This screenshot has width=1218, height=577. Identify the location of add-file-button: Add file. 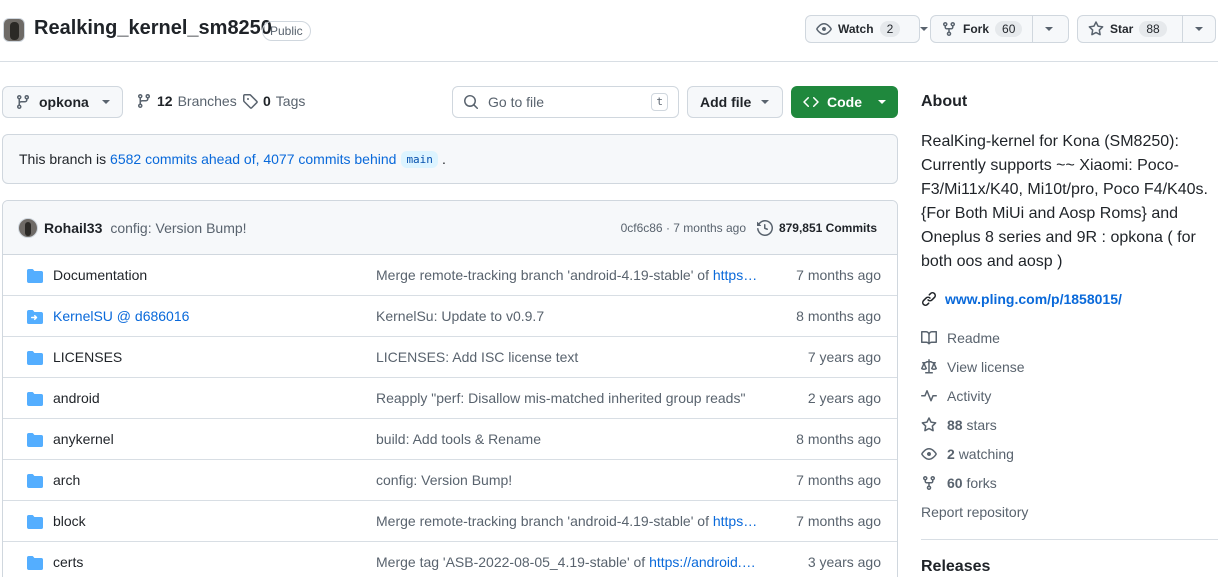
(735, 102).